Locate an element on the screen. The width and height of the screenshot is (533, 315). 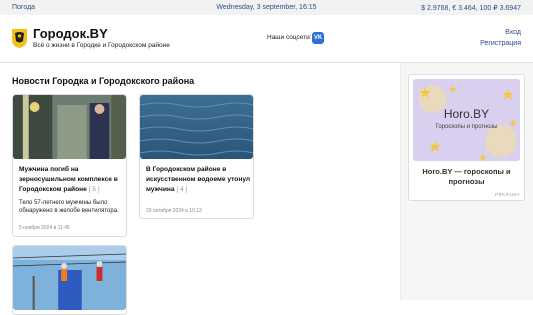
register-link: Регистрация is located at coordinates (500, 43).